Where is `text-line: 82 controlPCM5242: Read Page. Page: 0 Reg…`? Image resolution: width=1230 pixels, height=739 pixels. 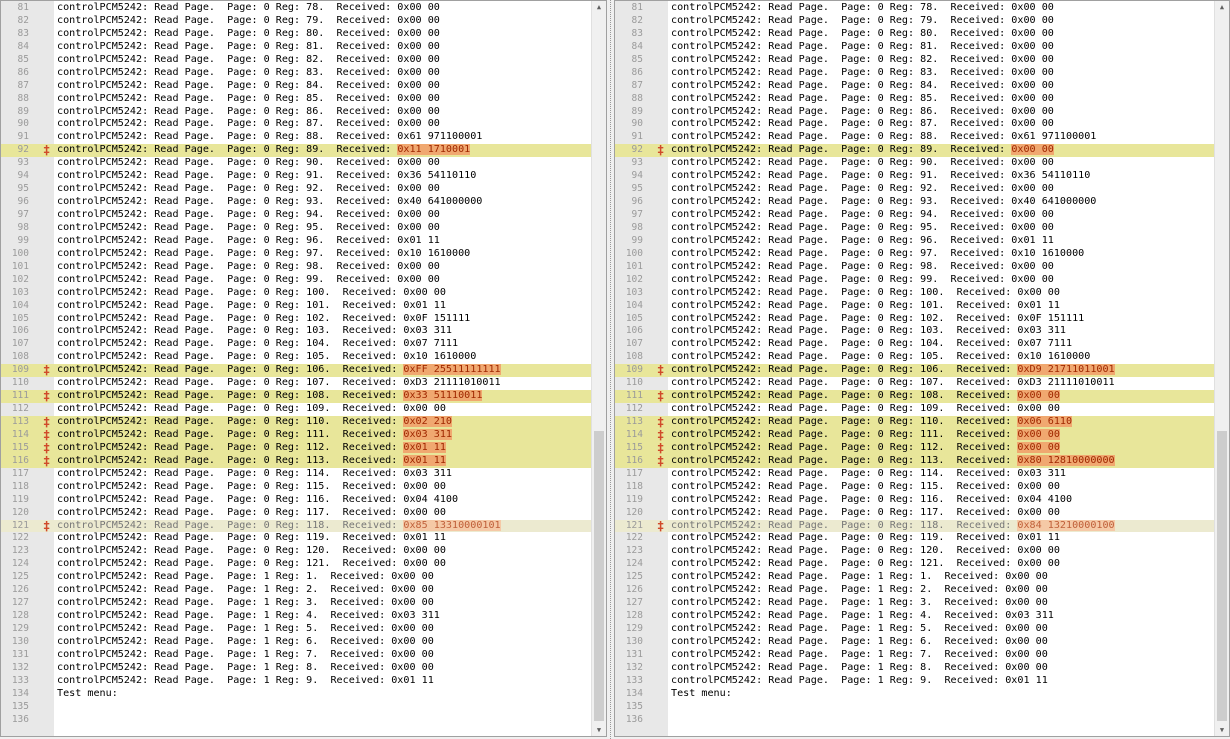
text-line: 82 controlPCM5242: Read Page. Page: 0 Reg… is located at coordinates (915, 21).